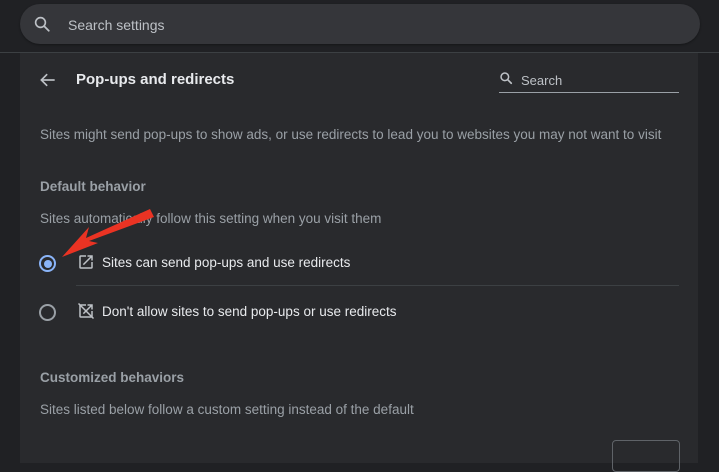 Image resolution: width=719 pixels, height=472 pixels. I want to click on divider, so click(377, 285).